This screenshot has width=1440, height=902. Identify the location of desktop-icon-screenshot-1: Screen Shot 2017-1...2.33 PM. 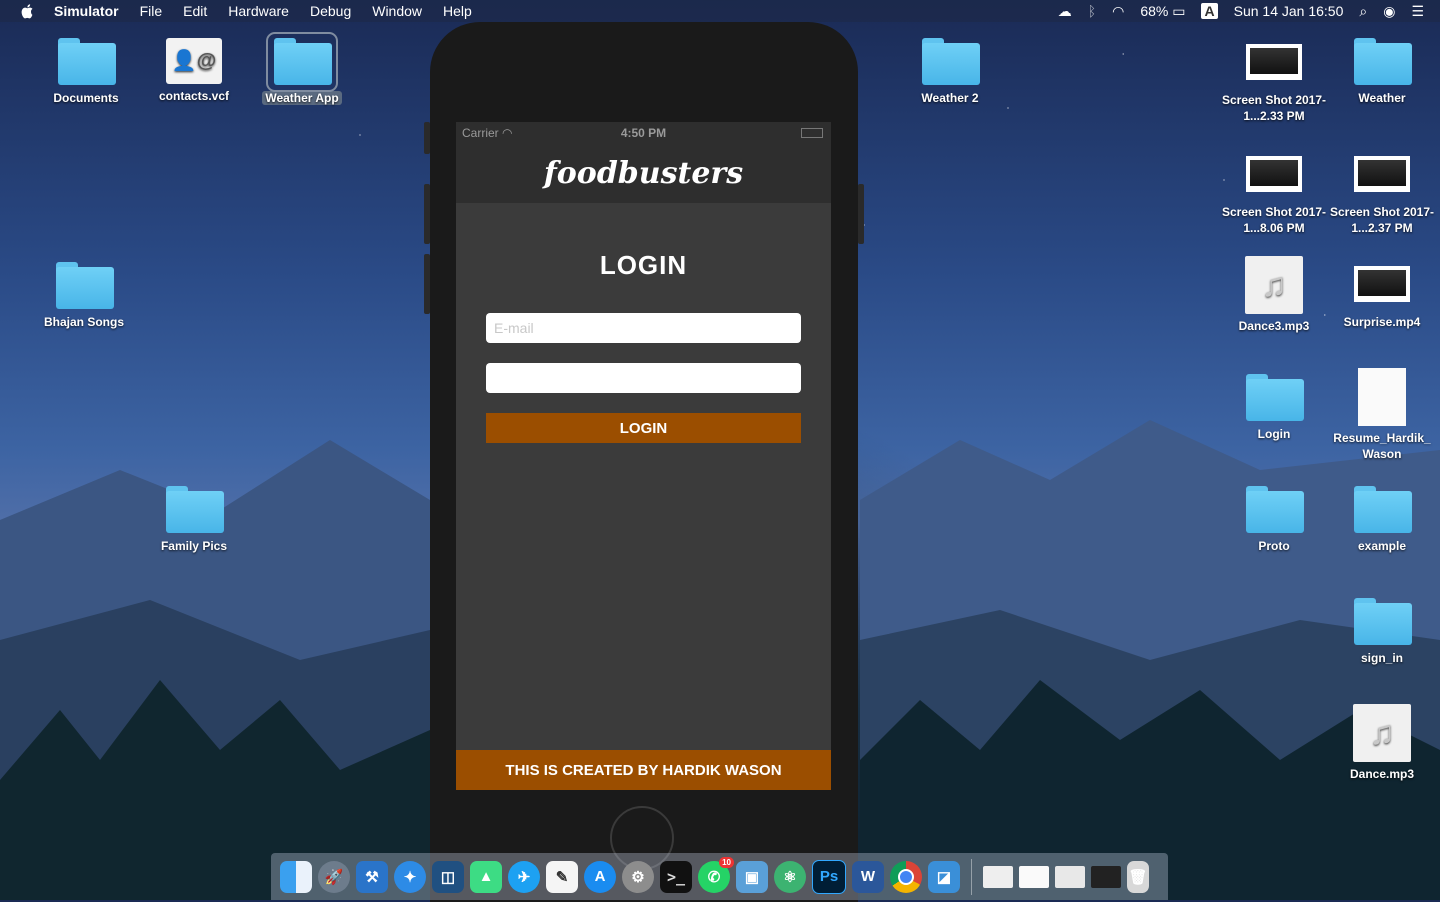
(1274, 82).